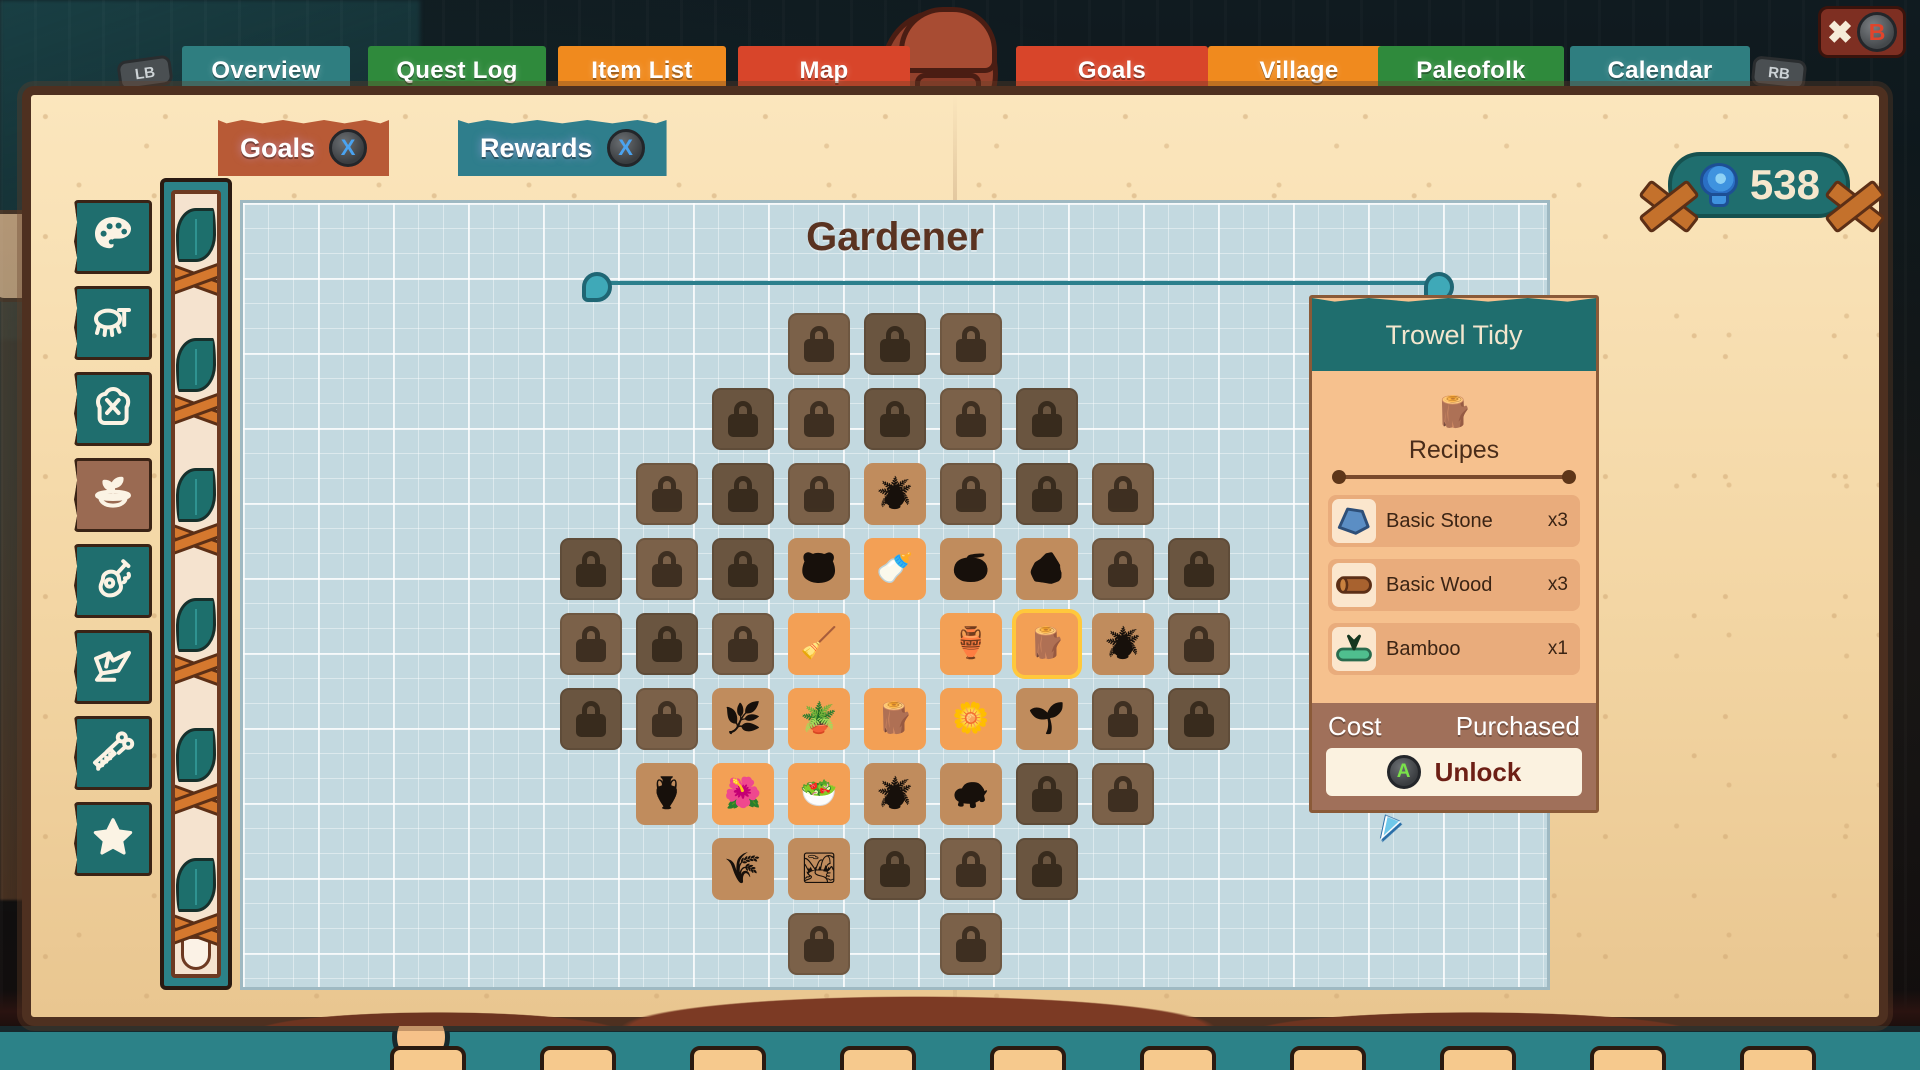  What do you see at coordinates (743, 794) in the screenshot?
I see `item-tile-flower-bouquet: 🌺` at bounding box center [743, 794].